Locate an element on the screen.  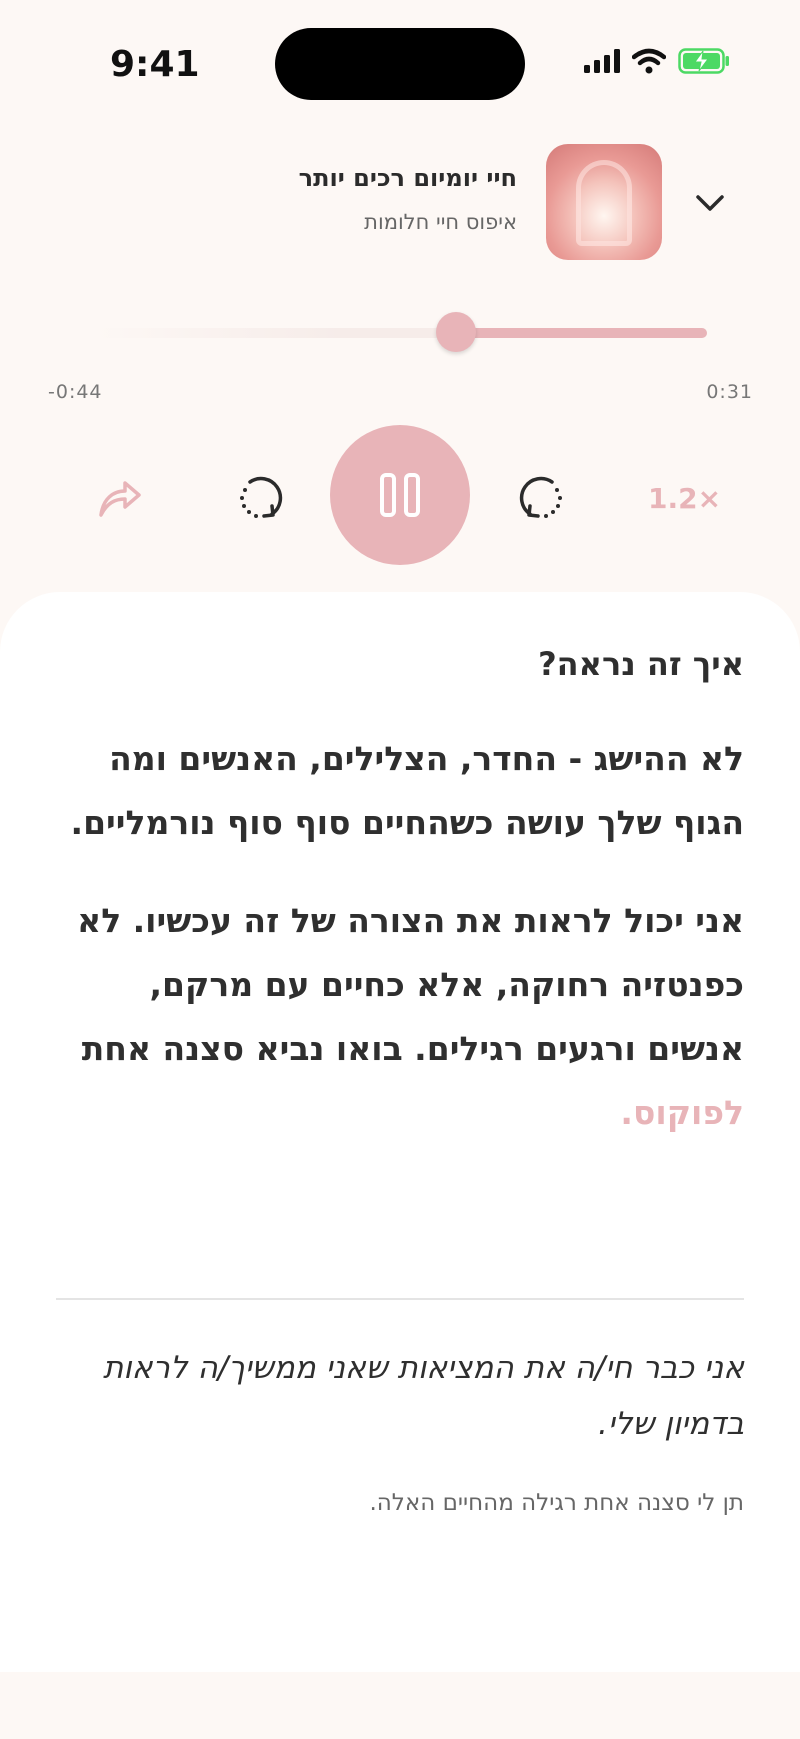
wifi-icon is located at coordinates (649, 63).